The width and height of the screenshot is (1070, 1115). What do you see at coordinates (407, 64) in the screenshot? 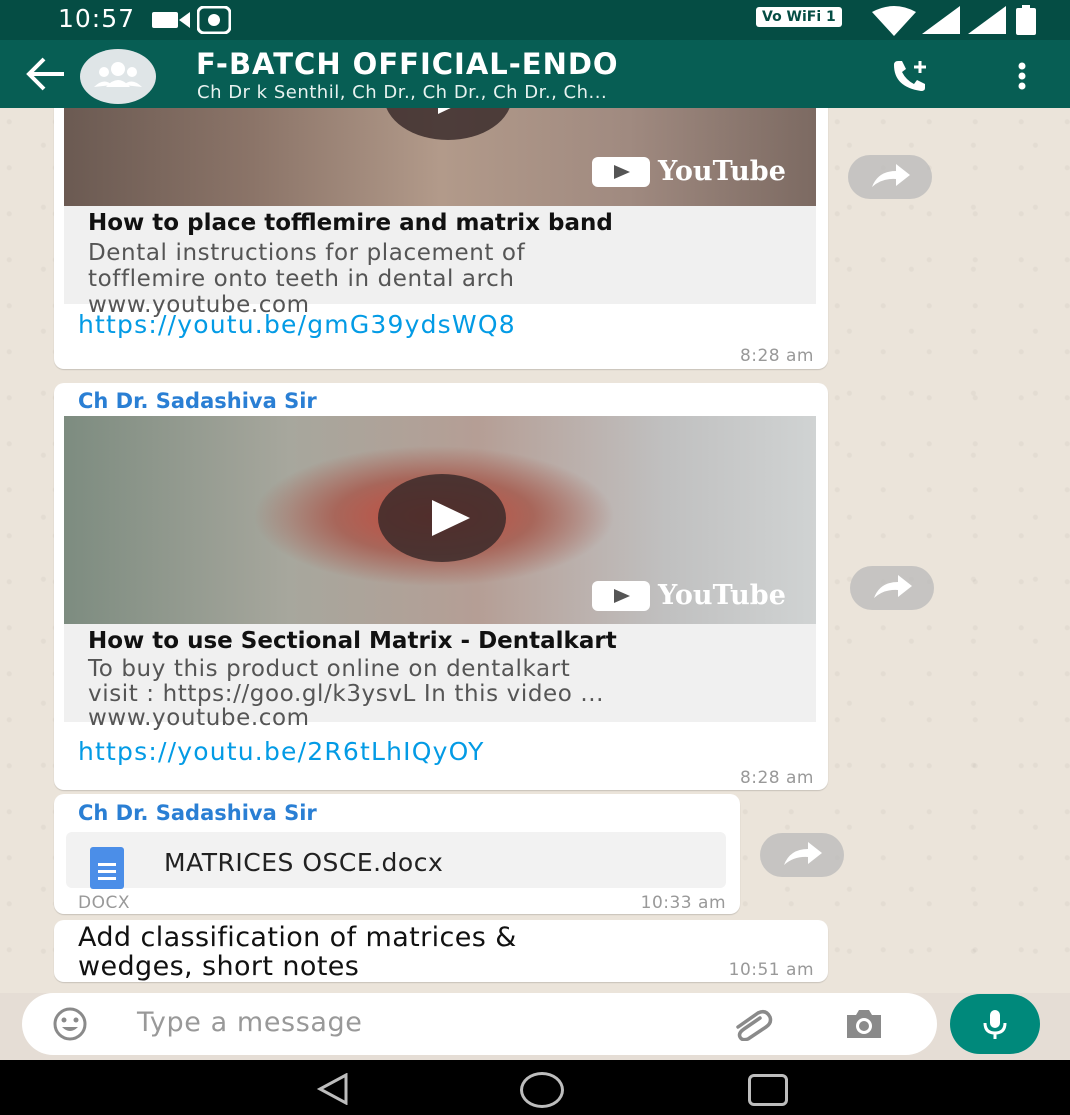
I see `chat-title: F-BATCH OFFICIAL-ENDO` at bounding box center [407, 64].